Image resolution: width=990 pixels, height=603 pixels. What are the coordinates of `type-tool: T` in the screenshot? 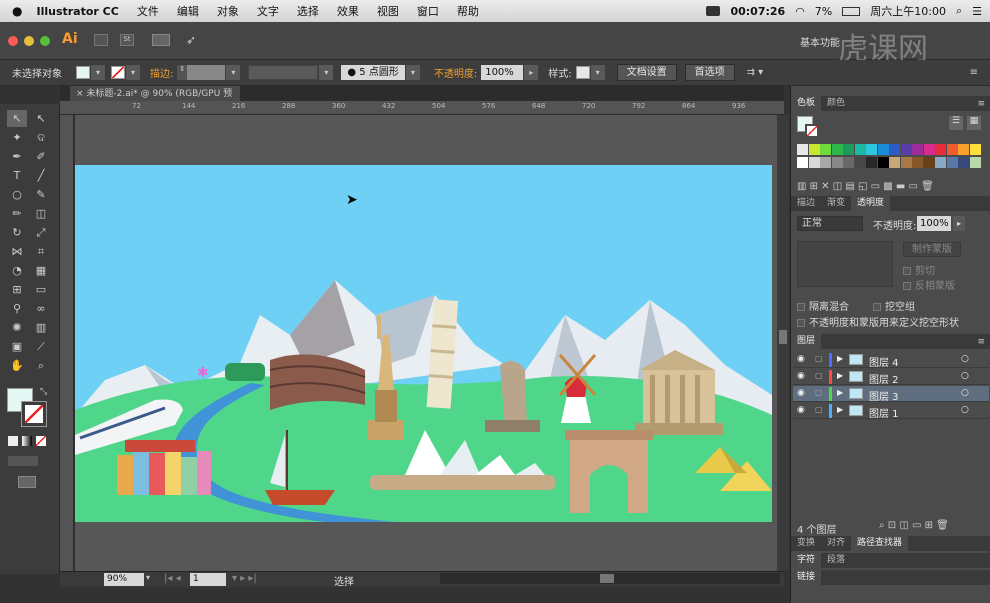 It's located at (17, 175).